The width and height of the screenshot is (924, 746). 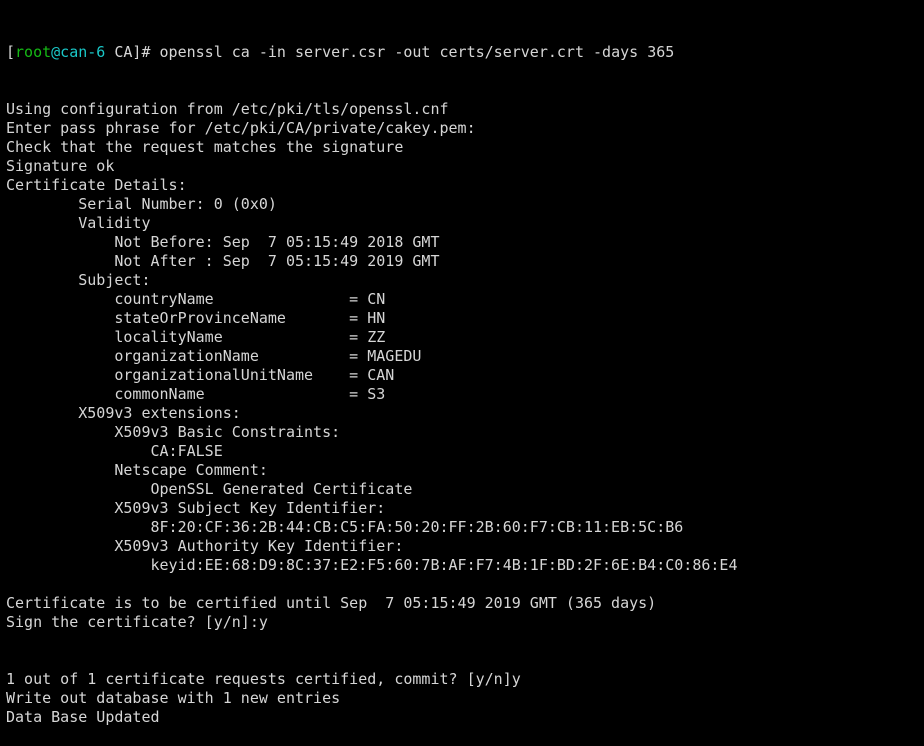 I want to click on prompt-path-and-sigil: CA]#, so click(x=132, y=52).